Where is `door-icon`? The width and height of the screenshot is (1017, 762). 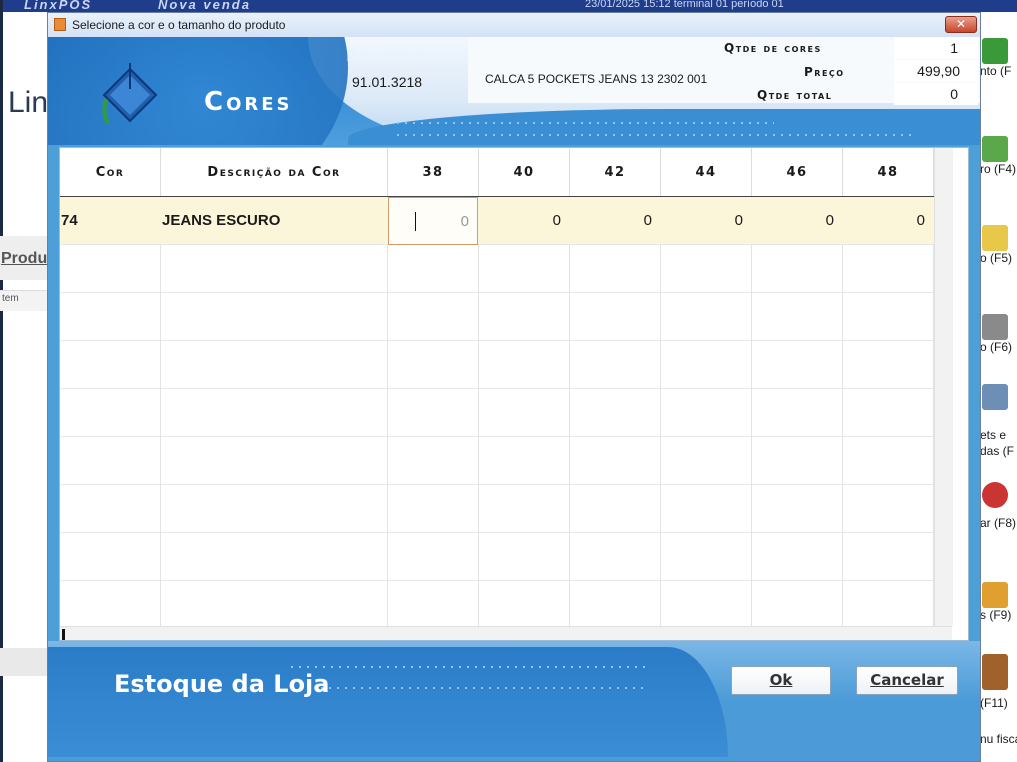
door-icon is located at coordinates (995, 672).